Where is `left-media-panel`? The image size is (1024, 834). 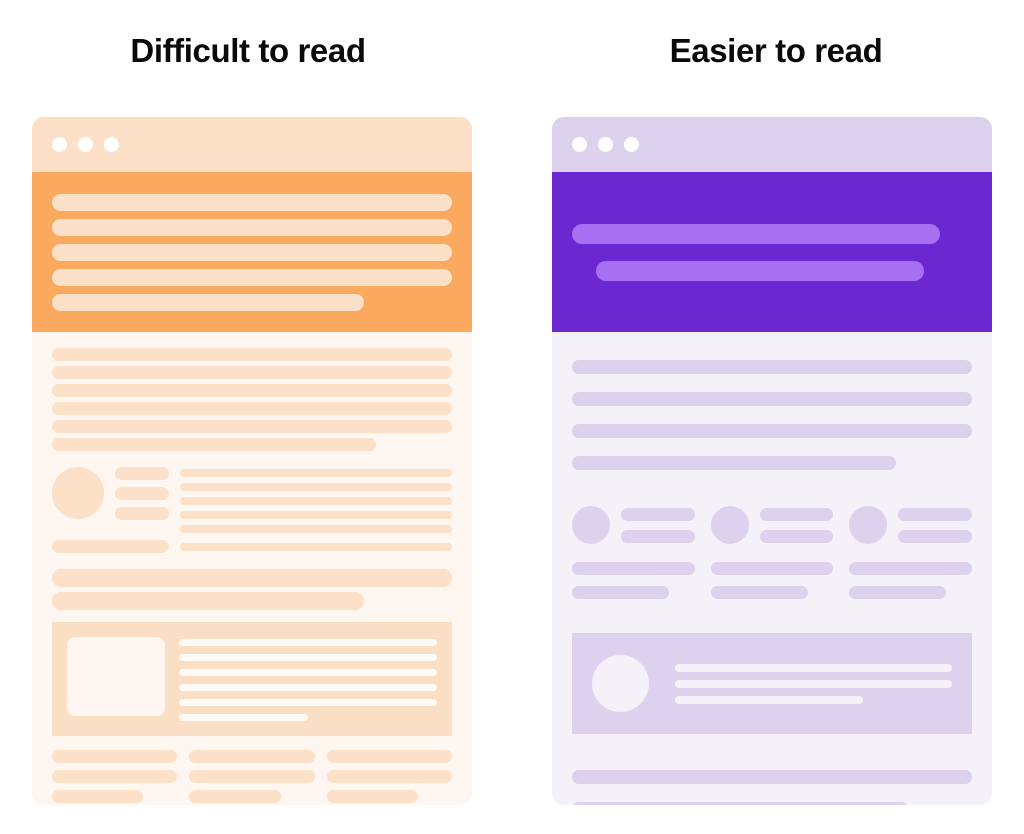
left-media-panel is located at coordinates (252, 679).